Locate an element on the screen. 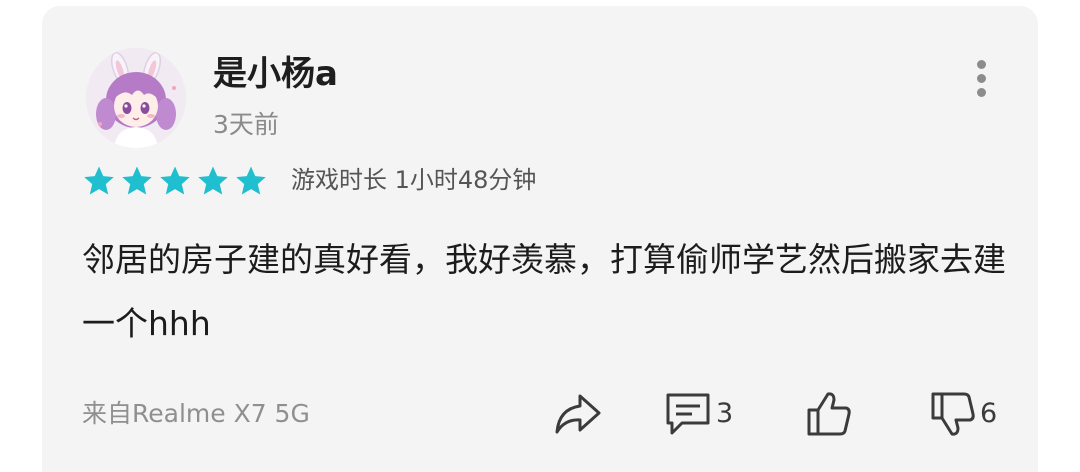  avatar is located at coordinates (136, 98).